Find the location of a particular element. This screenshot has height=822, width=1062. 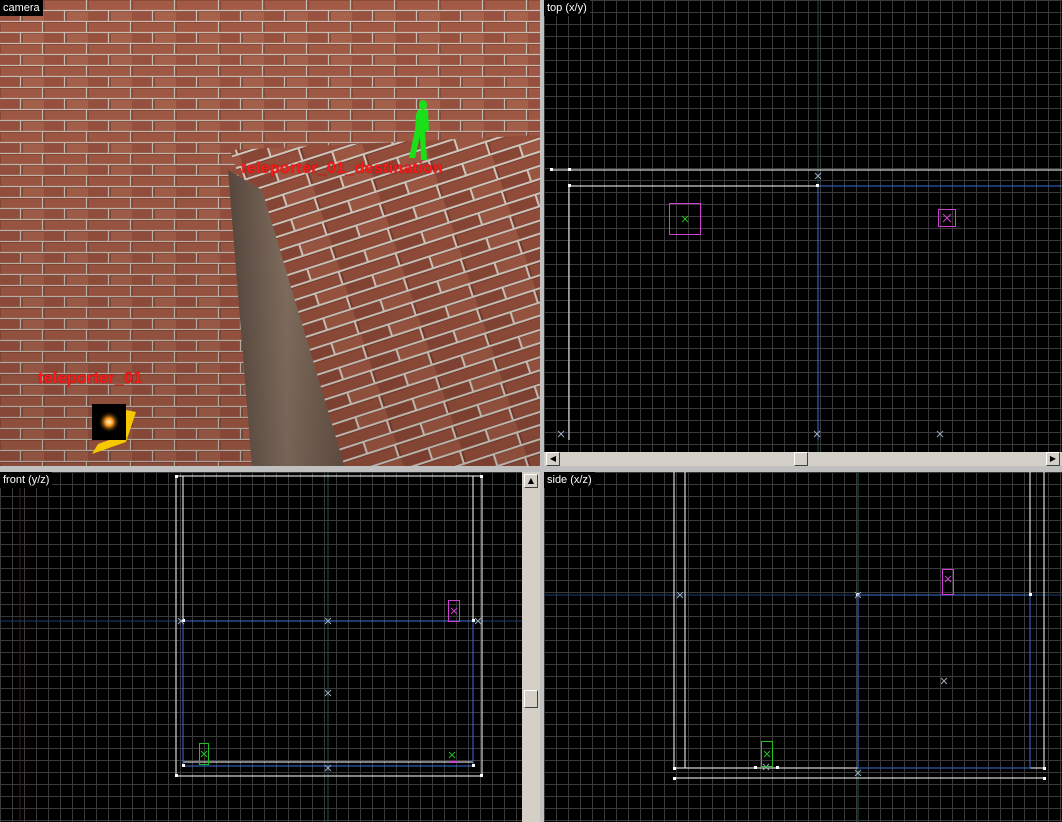

viewport-title-side: side (x/z) is located at coordinates (569, 480).